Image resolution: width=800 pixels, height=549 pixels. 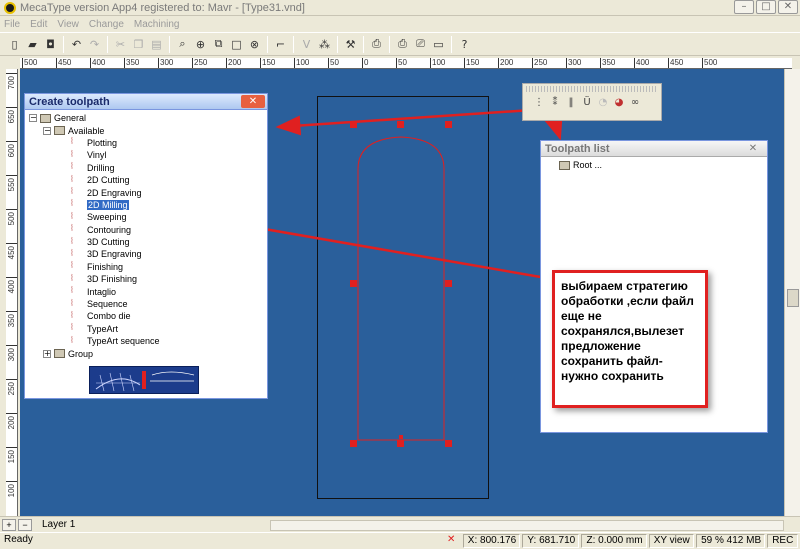 What do you see at coordinates (182, 44) in the screenshot?
I see `zoom-icon: ⌕` at bounding box center [182, 44].